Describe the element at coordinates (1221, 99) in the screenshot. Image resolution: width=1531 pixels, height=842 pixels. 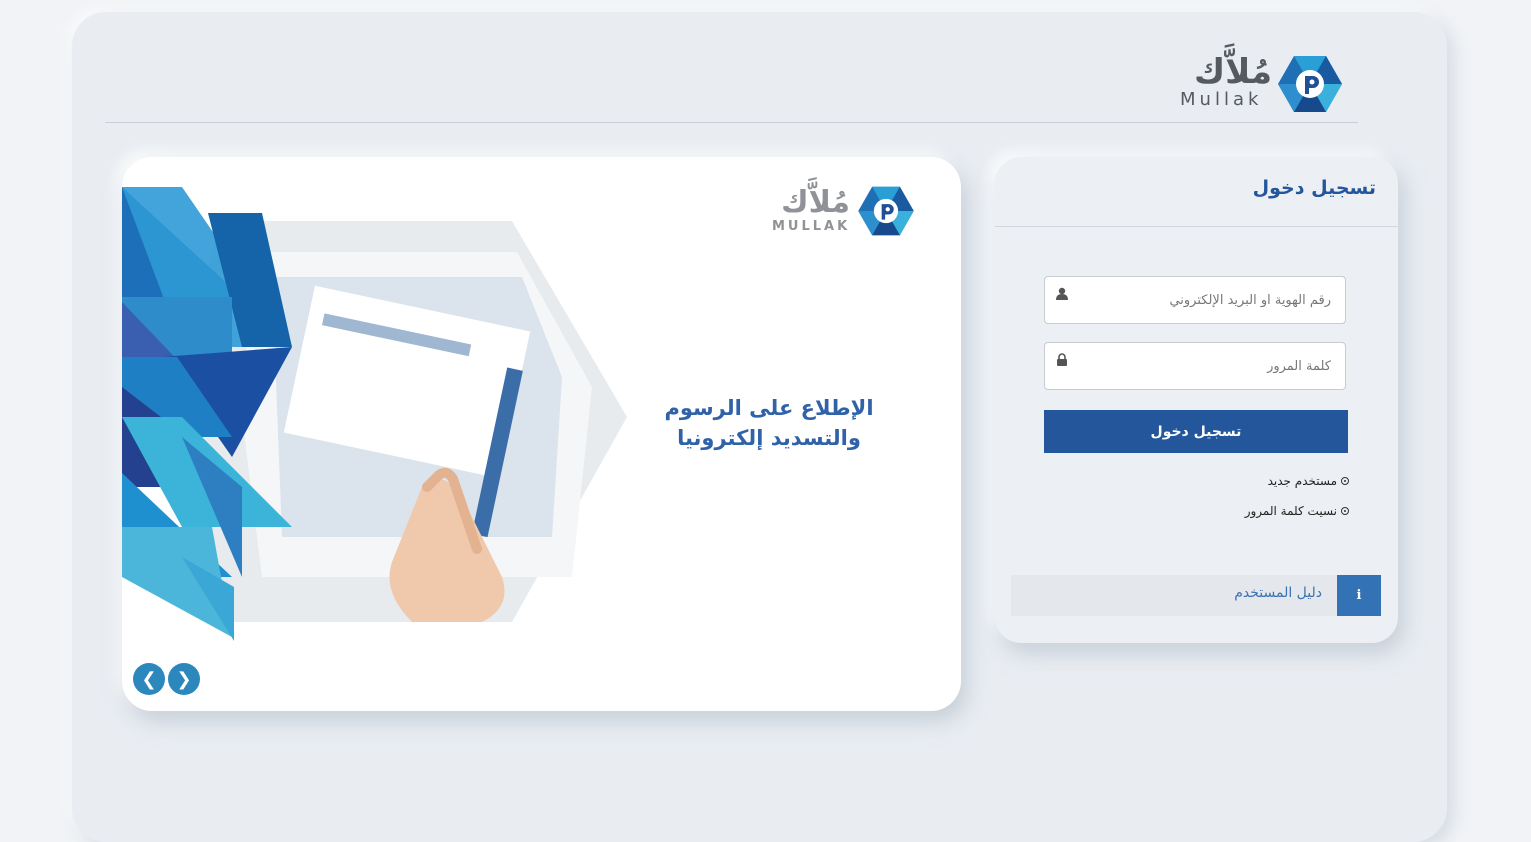
I see `header-logo-english: Mullak` at that location.